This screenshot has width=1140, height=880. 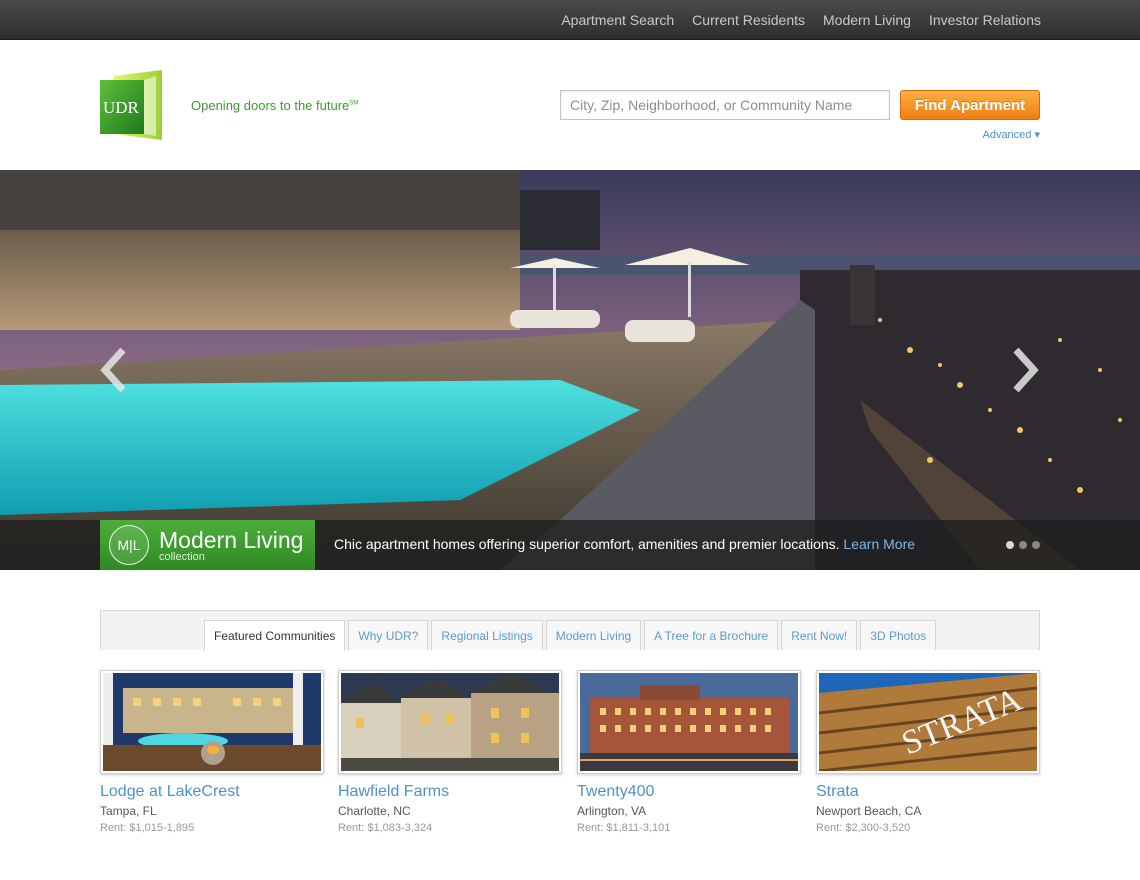 I want to click on community-name: Lodge at LakeCrest, so click(x=212, y=792).